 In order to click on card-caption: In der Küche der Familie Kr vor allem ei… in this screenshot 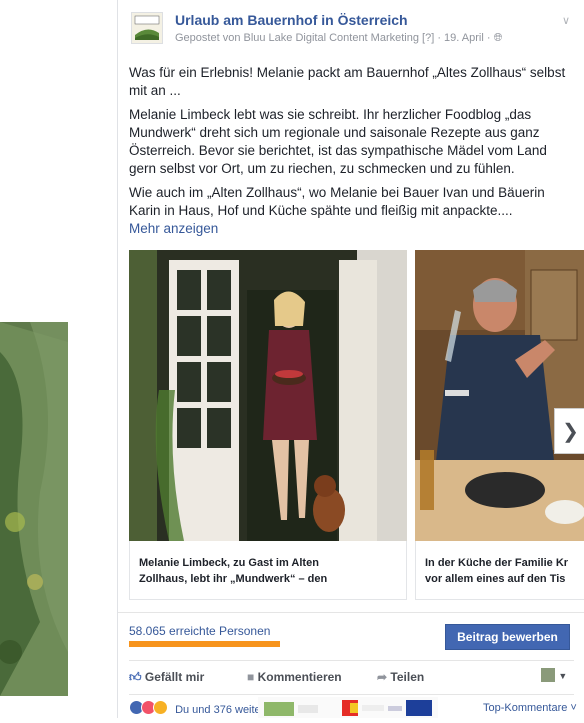, I will do `click(503, 571)`.